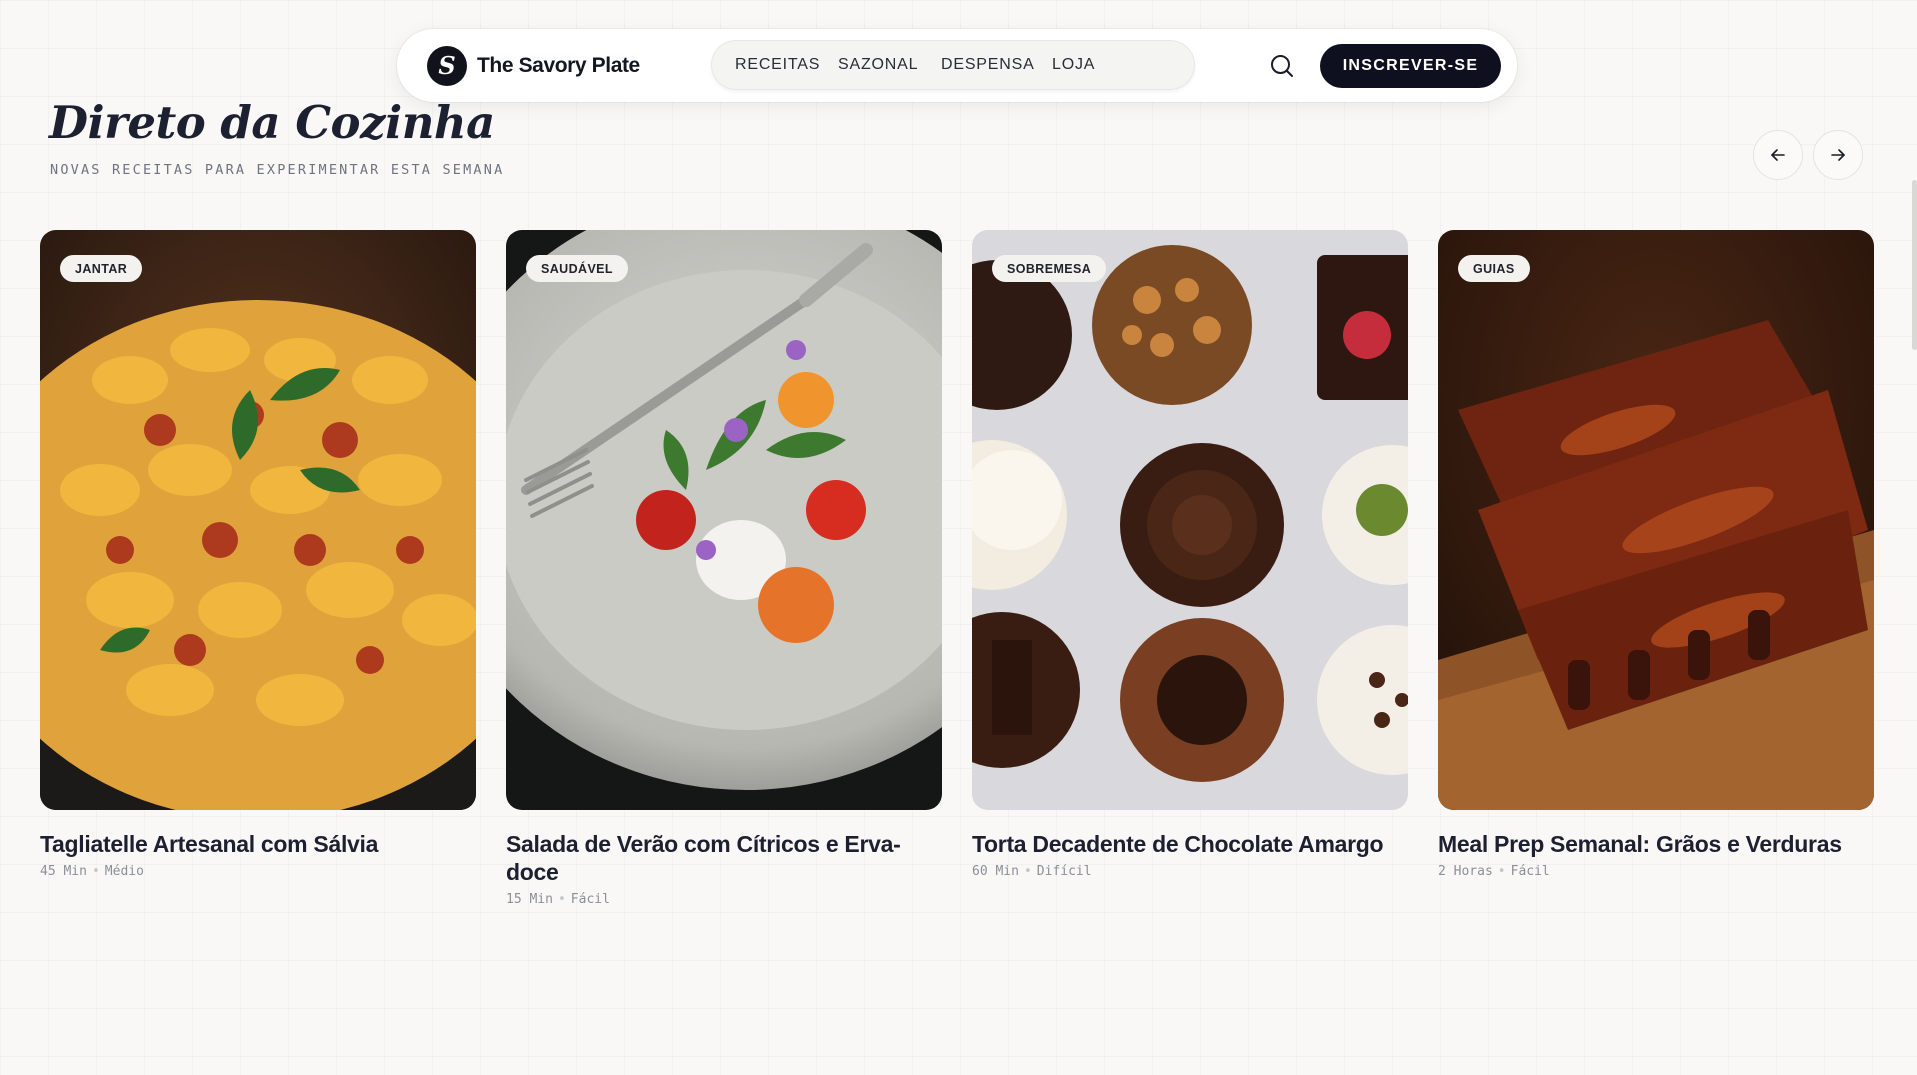  Describe the element at coordinates (1190, 871) in the screenshot. I see `card-meta: 60 Min • Difícil` at that location.